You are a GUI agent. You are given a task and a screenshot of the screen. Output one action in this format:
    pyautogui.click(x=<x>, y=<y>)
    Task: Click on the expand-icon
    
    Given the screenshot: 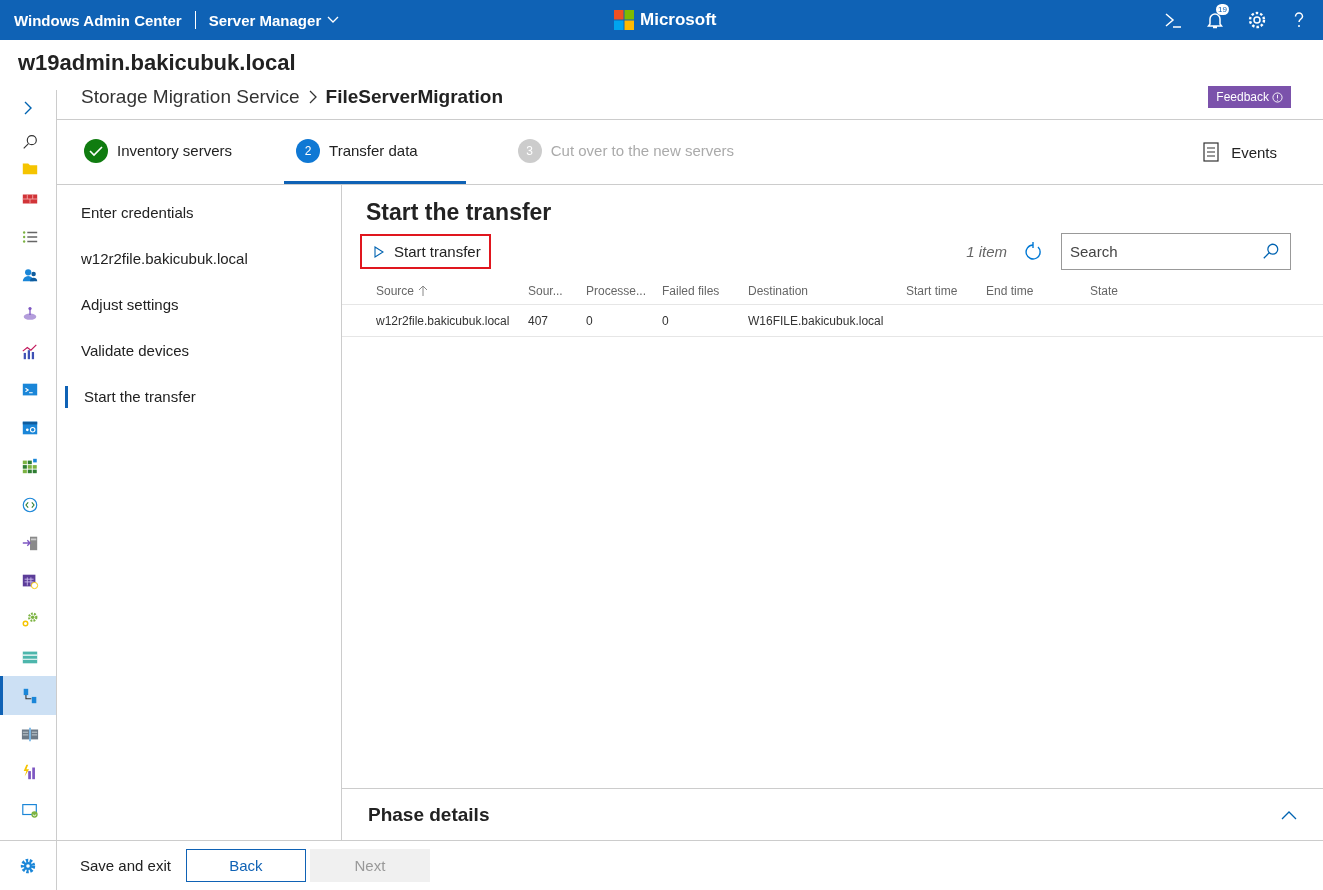 What is the action you would take?
    pyautogui.click(x=28, y=108)
    